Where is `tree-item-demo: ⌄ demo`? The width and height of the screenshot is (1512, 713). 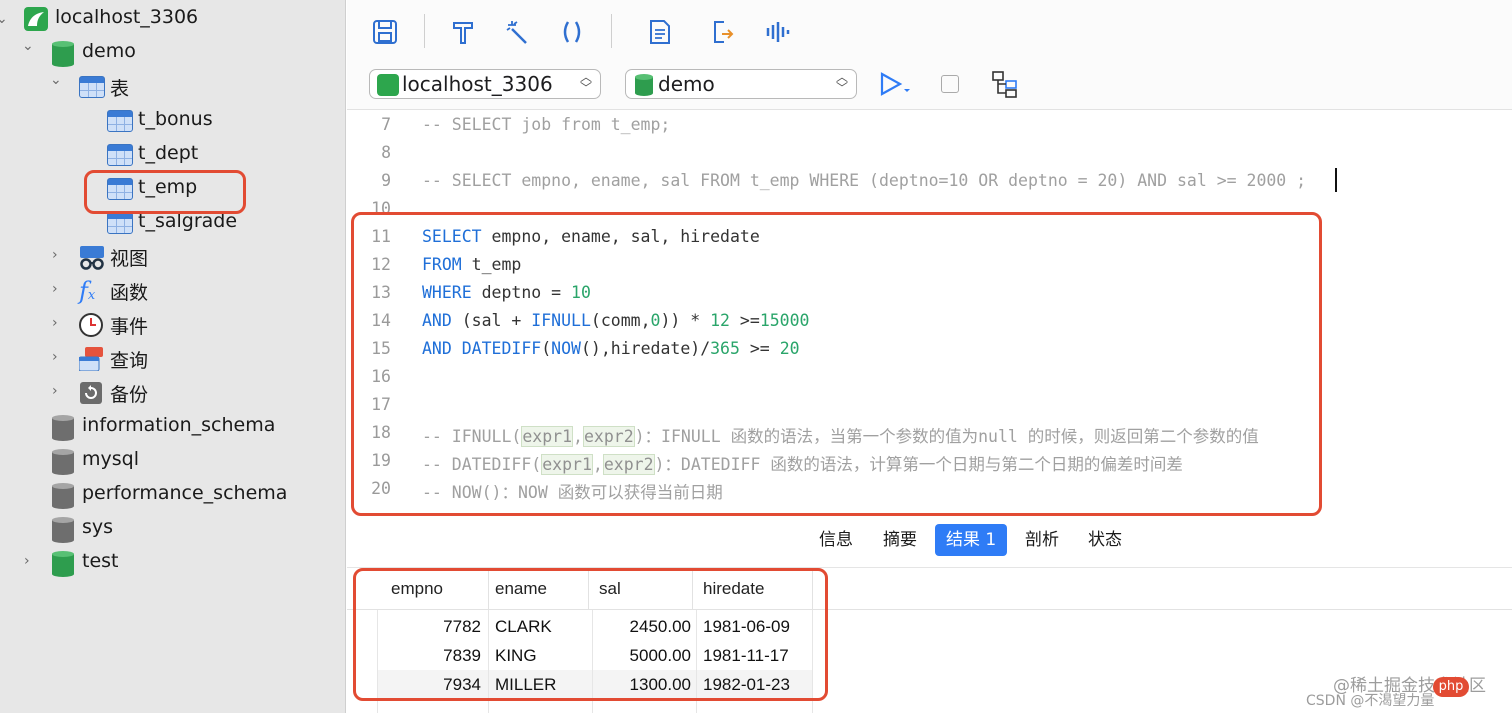
tree-item-demo: ⌄ demo is located at coordinates (172, 53).